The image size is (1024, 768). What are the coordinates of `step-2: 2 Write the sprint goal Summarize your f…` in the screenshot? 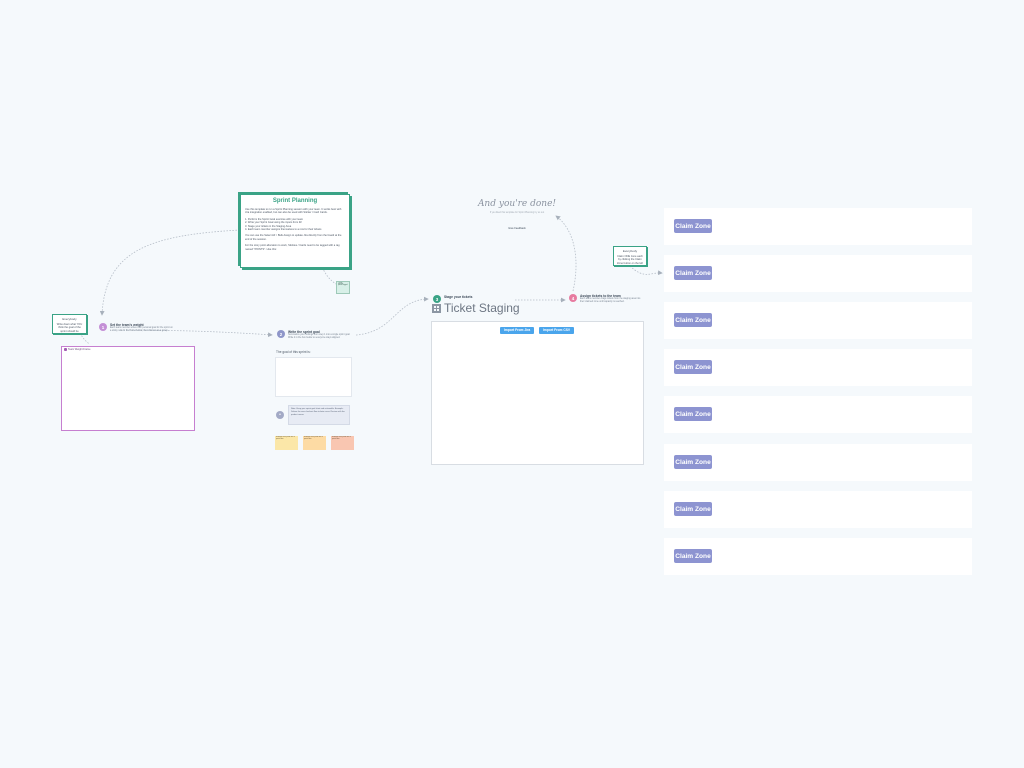 It's located at (314, 335).